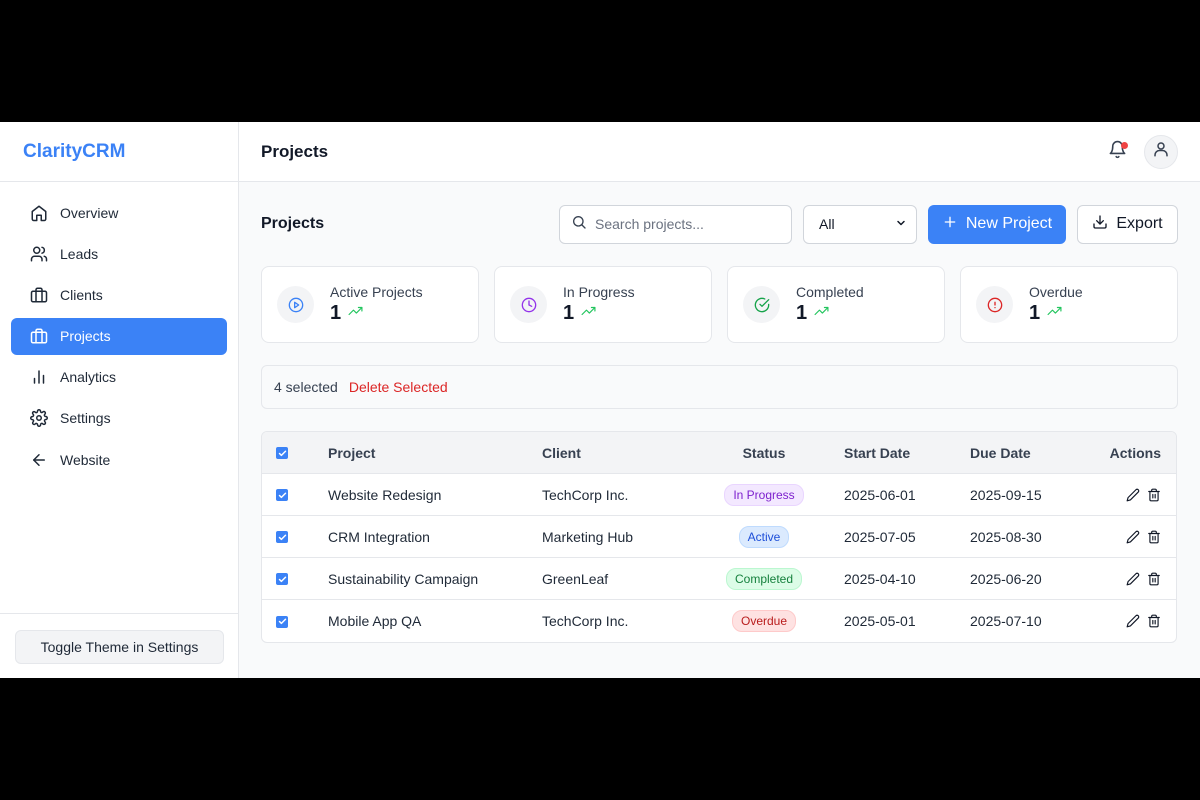 The width and height of the screenshot is (1200, 800). What do you see at coordinates (282, 453) in the screenshot?
I see `select-all-checkbox` at bounding box center [282, 453].